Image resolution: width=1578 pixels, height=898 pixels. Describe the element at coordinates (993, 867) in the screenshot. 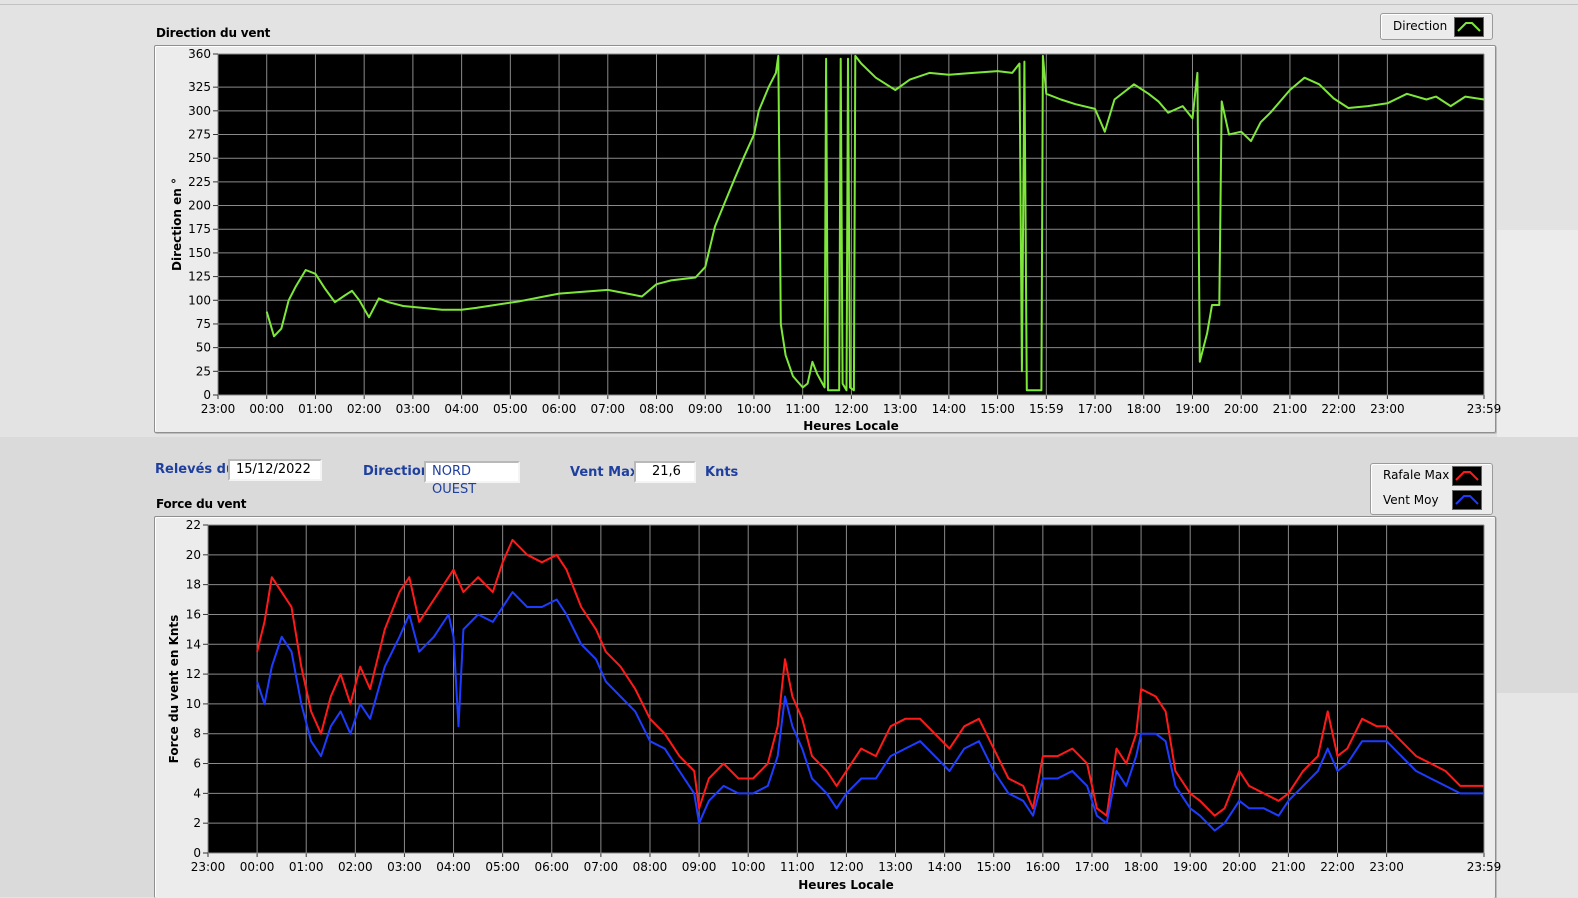

I see `x-tick-label: 15:00` at that location.